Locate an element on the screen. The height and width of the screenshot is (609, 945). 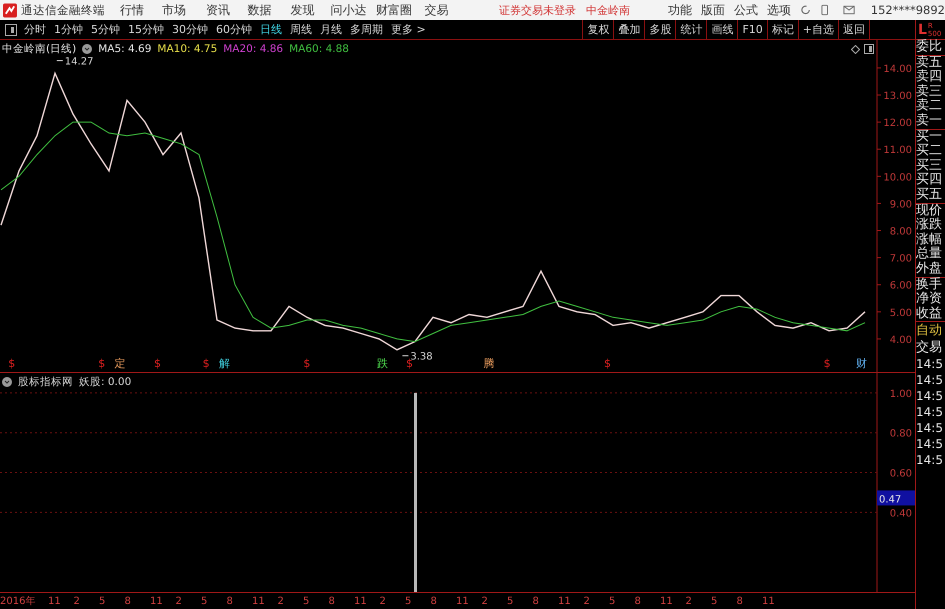
app-logo-icon is located at coordinates (10, 10).